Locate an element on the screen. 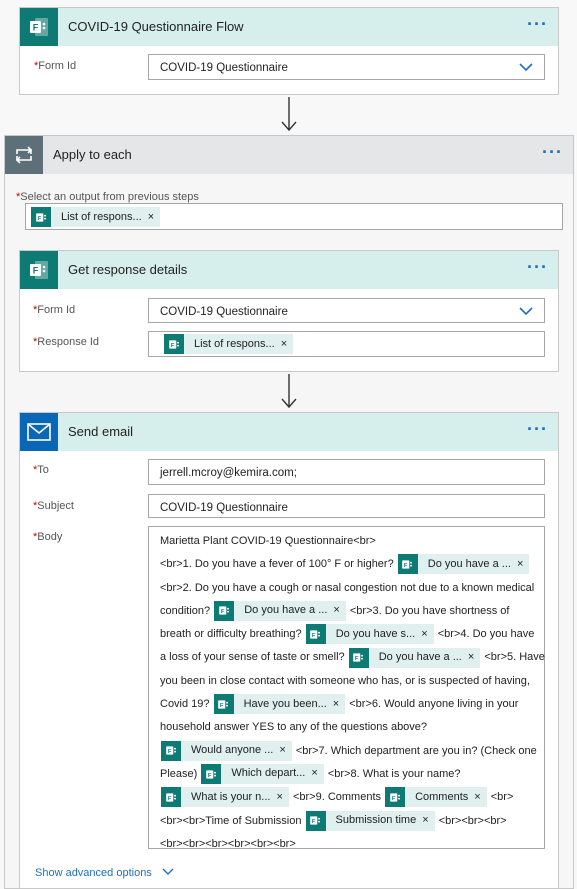 The image size is (577, 889). show-advanced-options-link: Show advanced options is located at coordinates (104, 873).